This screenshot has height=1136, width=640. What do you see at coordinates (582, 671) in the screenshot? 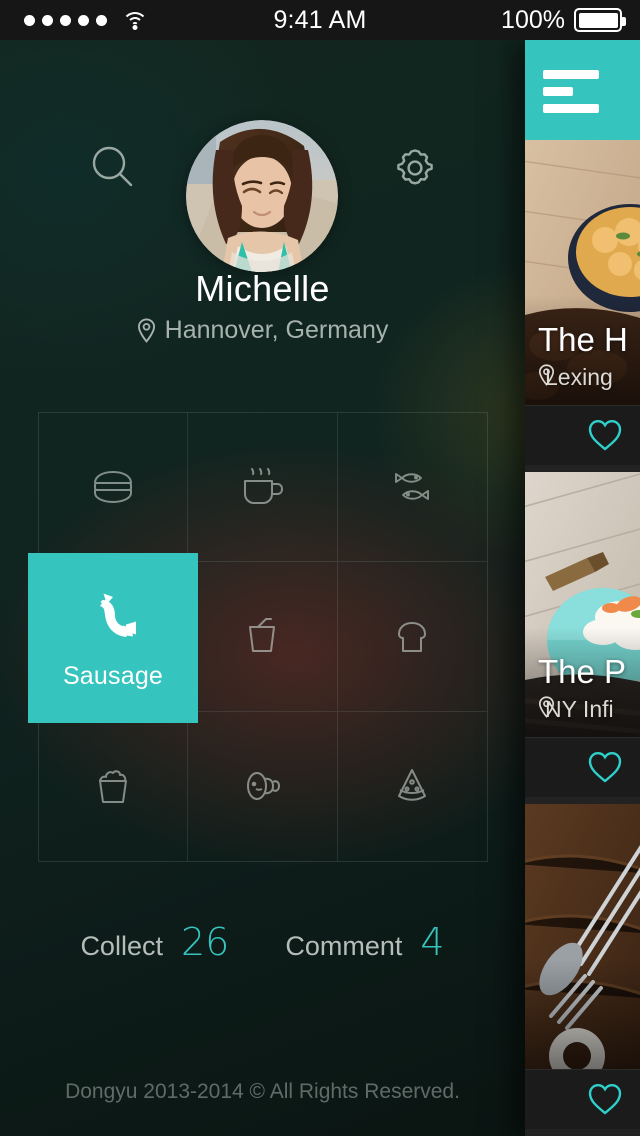
I see `card-title: The P` at bounding box center [582, 671].